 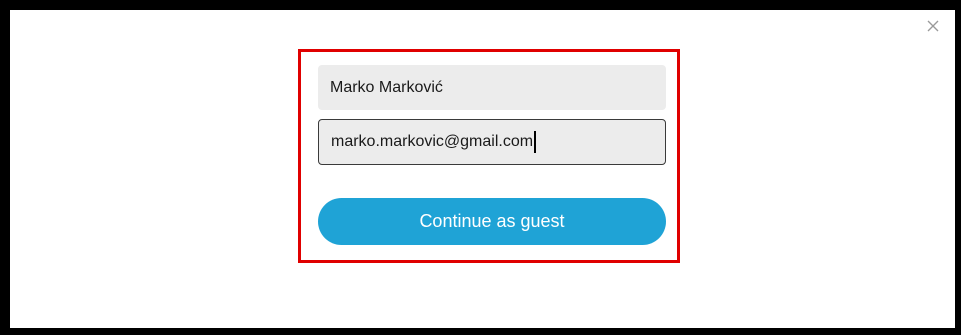 I want to click on continue-as-guest-label: Continue as guest, so click(x=492, y=221).